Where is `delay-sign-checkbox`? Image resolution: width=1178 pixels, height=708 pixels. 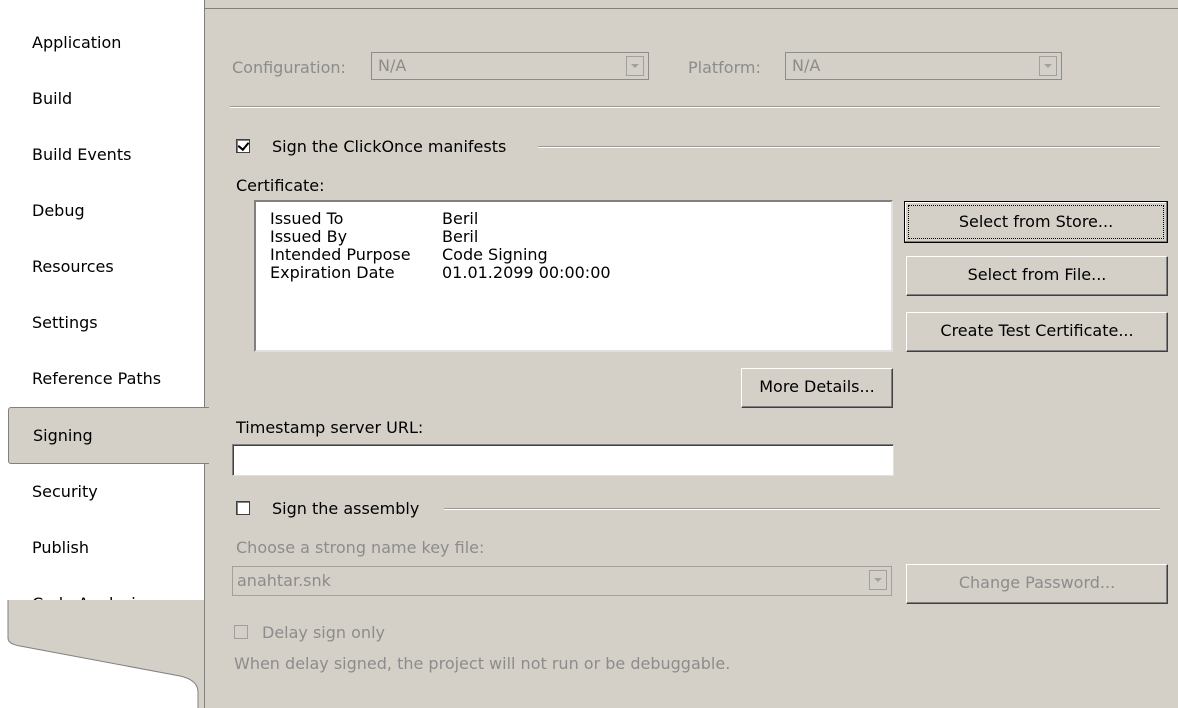 delay-sign-checkbox is located at coordinates (241, 632).